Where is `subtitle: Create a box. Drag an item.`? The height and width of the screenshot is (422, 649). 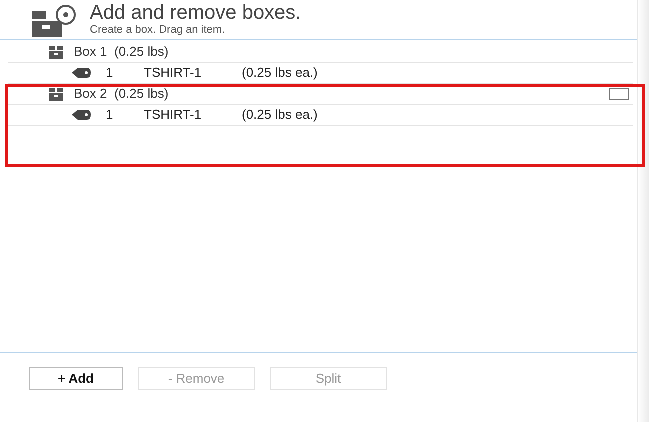
subtitle: Create a box. Drag an item. is located at coordinates (158, 30).